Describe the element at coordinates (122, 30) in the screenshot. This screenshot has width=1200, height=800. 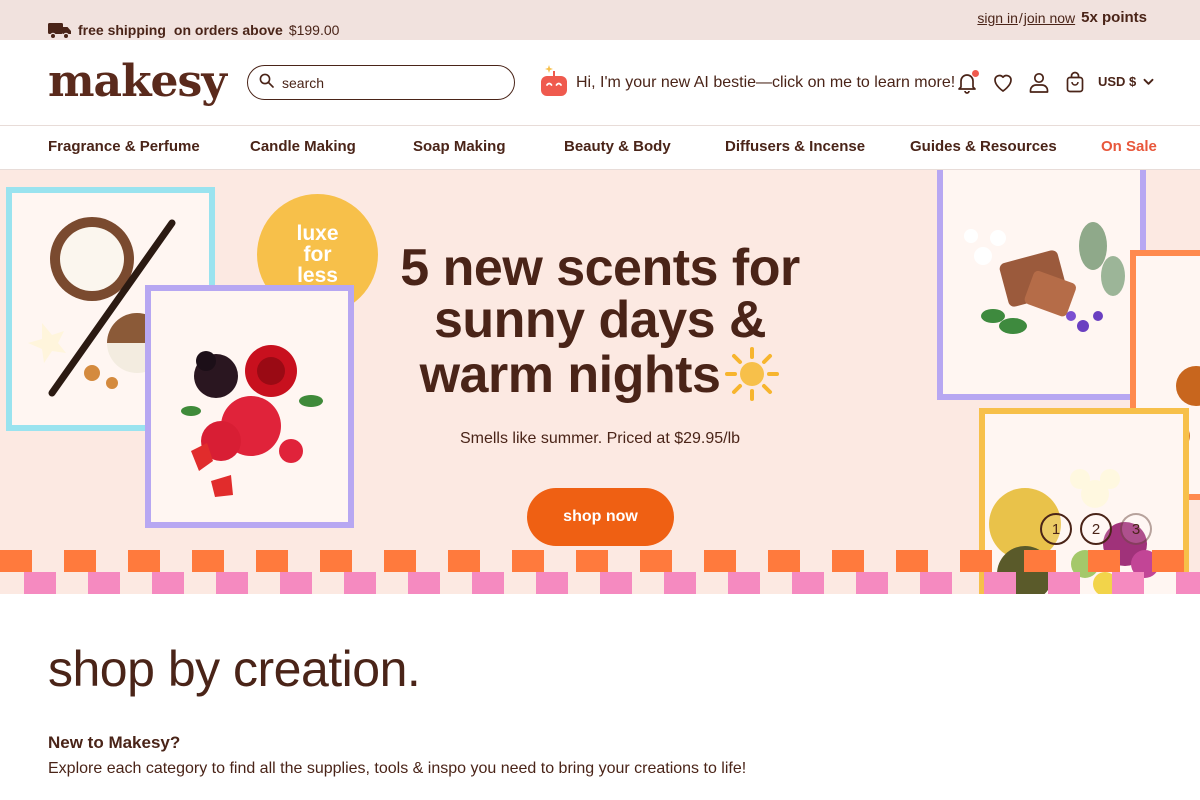
I see `shipping-lead: free shipping` at that location.